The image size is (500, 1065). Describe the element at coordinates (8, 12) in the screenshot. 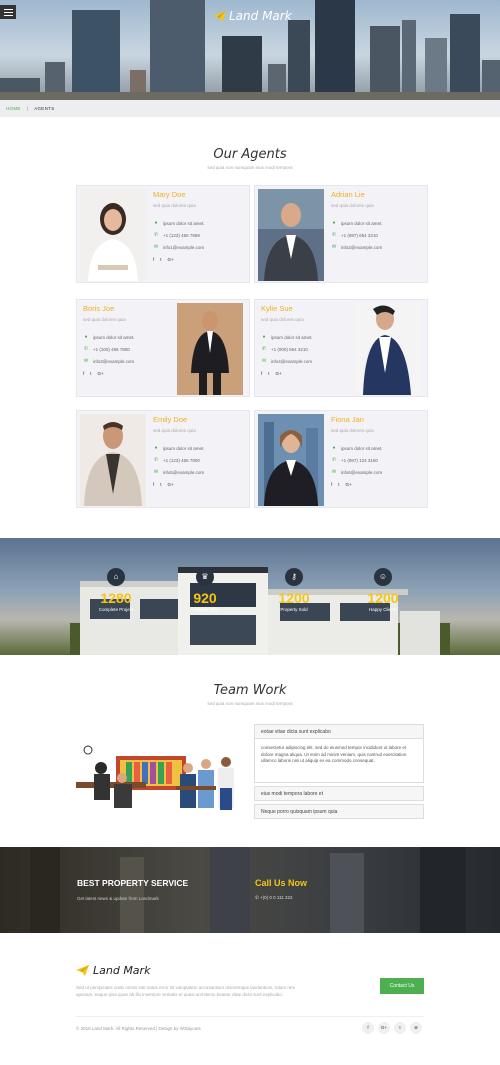

I see `menu-button` at that location.